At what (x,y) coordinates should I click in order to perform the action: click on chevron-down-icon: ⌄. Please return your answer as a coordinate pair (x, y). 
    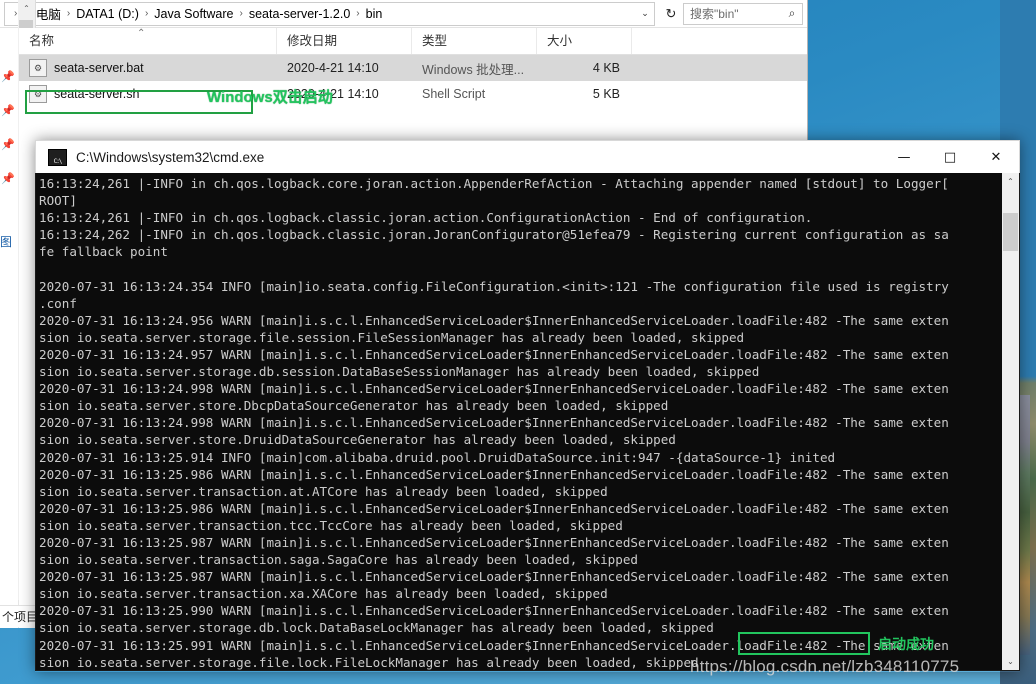
    Looking at the image, I should click on (645, 13).